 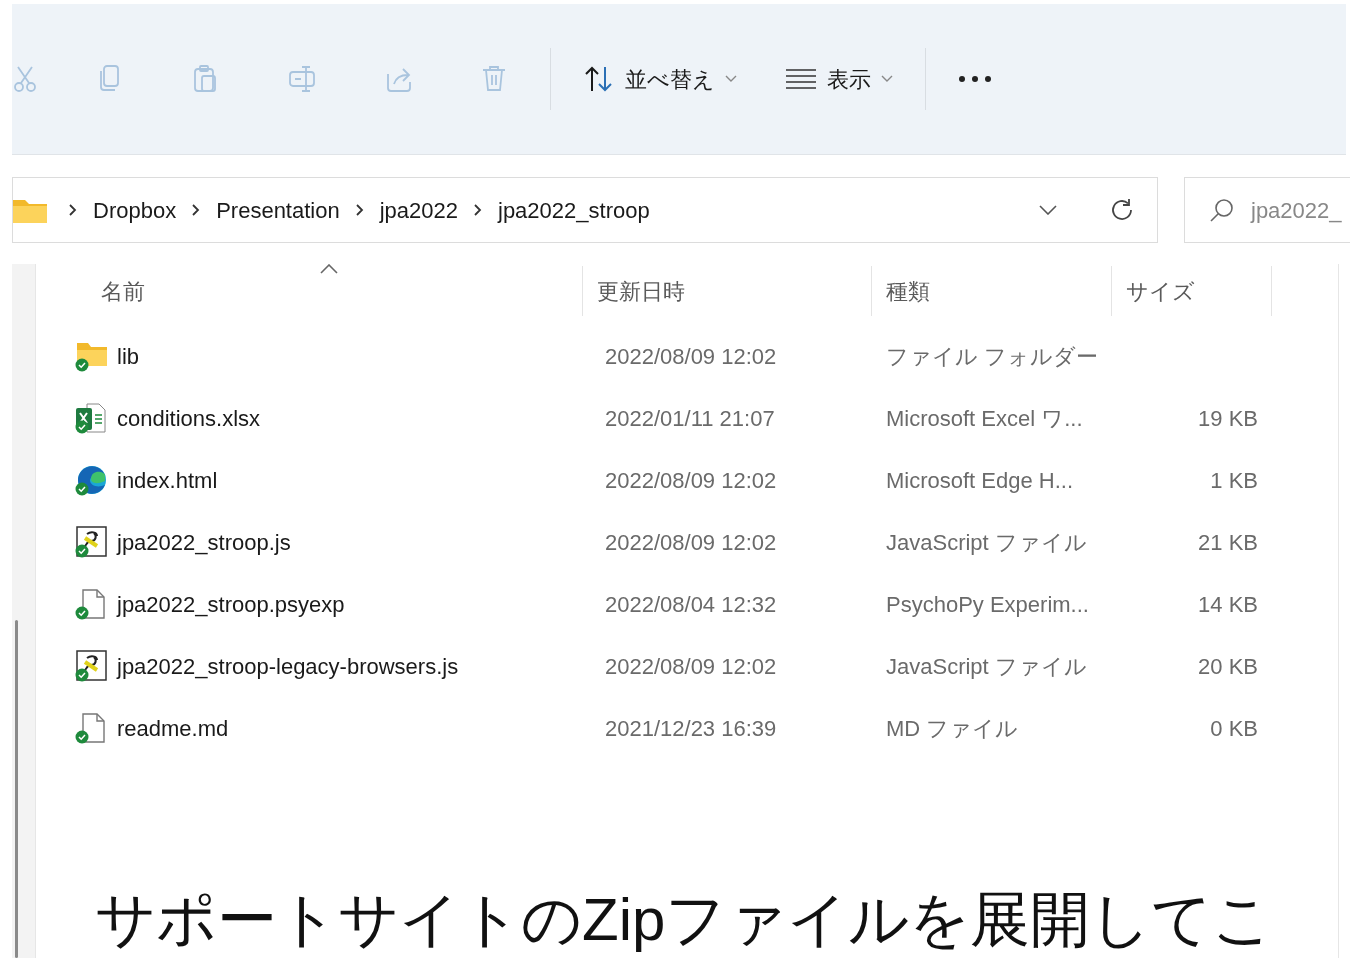 I want to click on breadcrumb-link: jpa2022_stroop, so click(x=574, y=210).